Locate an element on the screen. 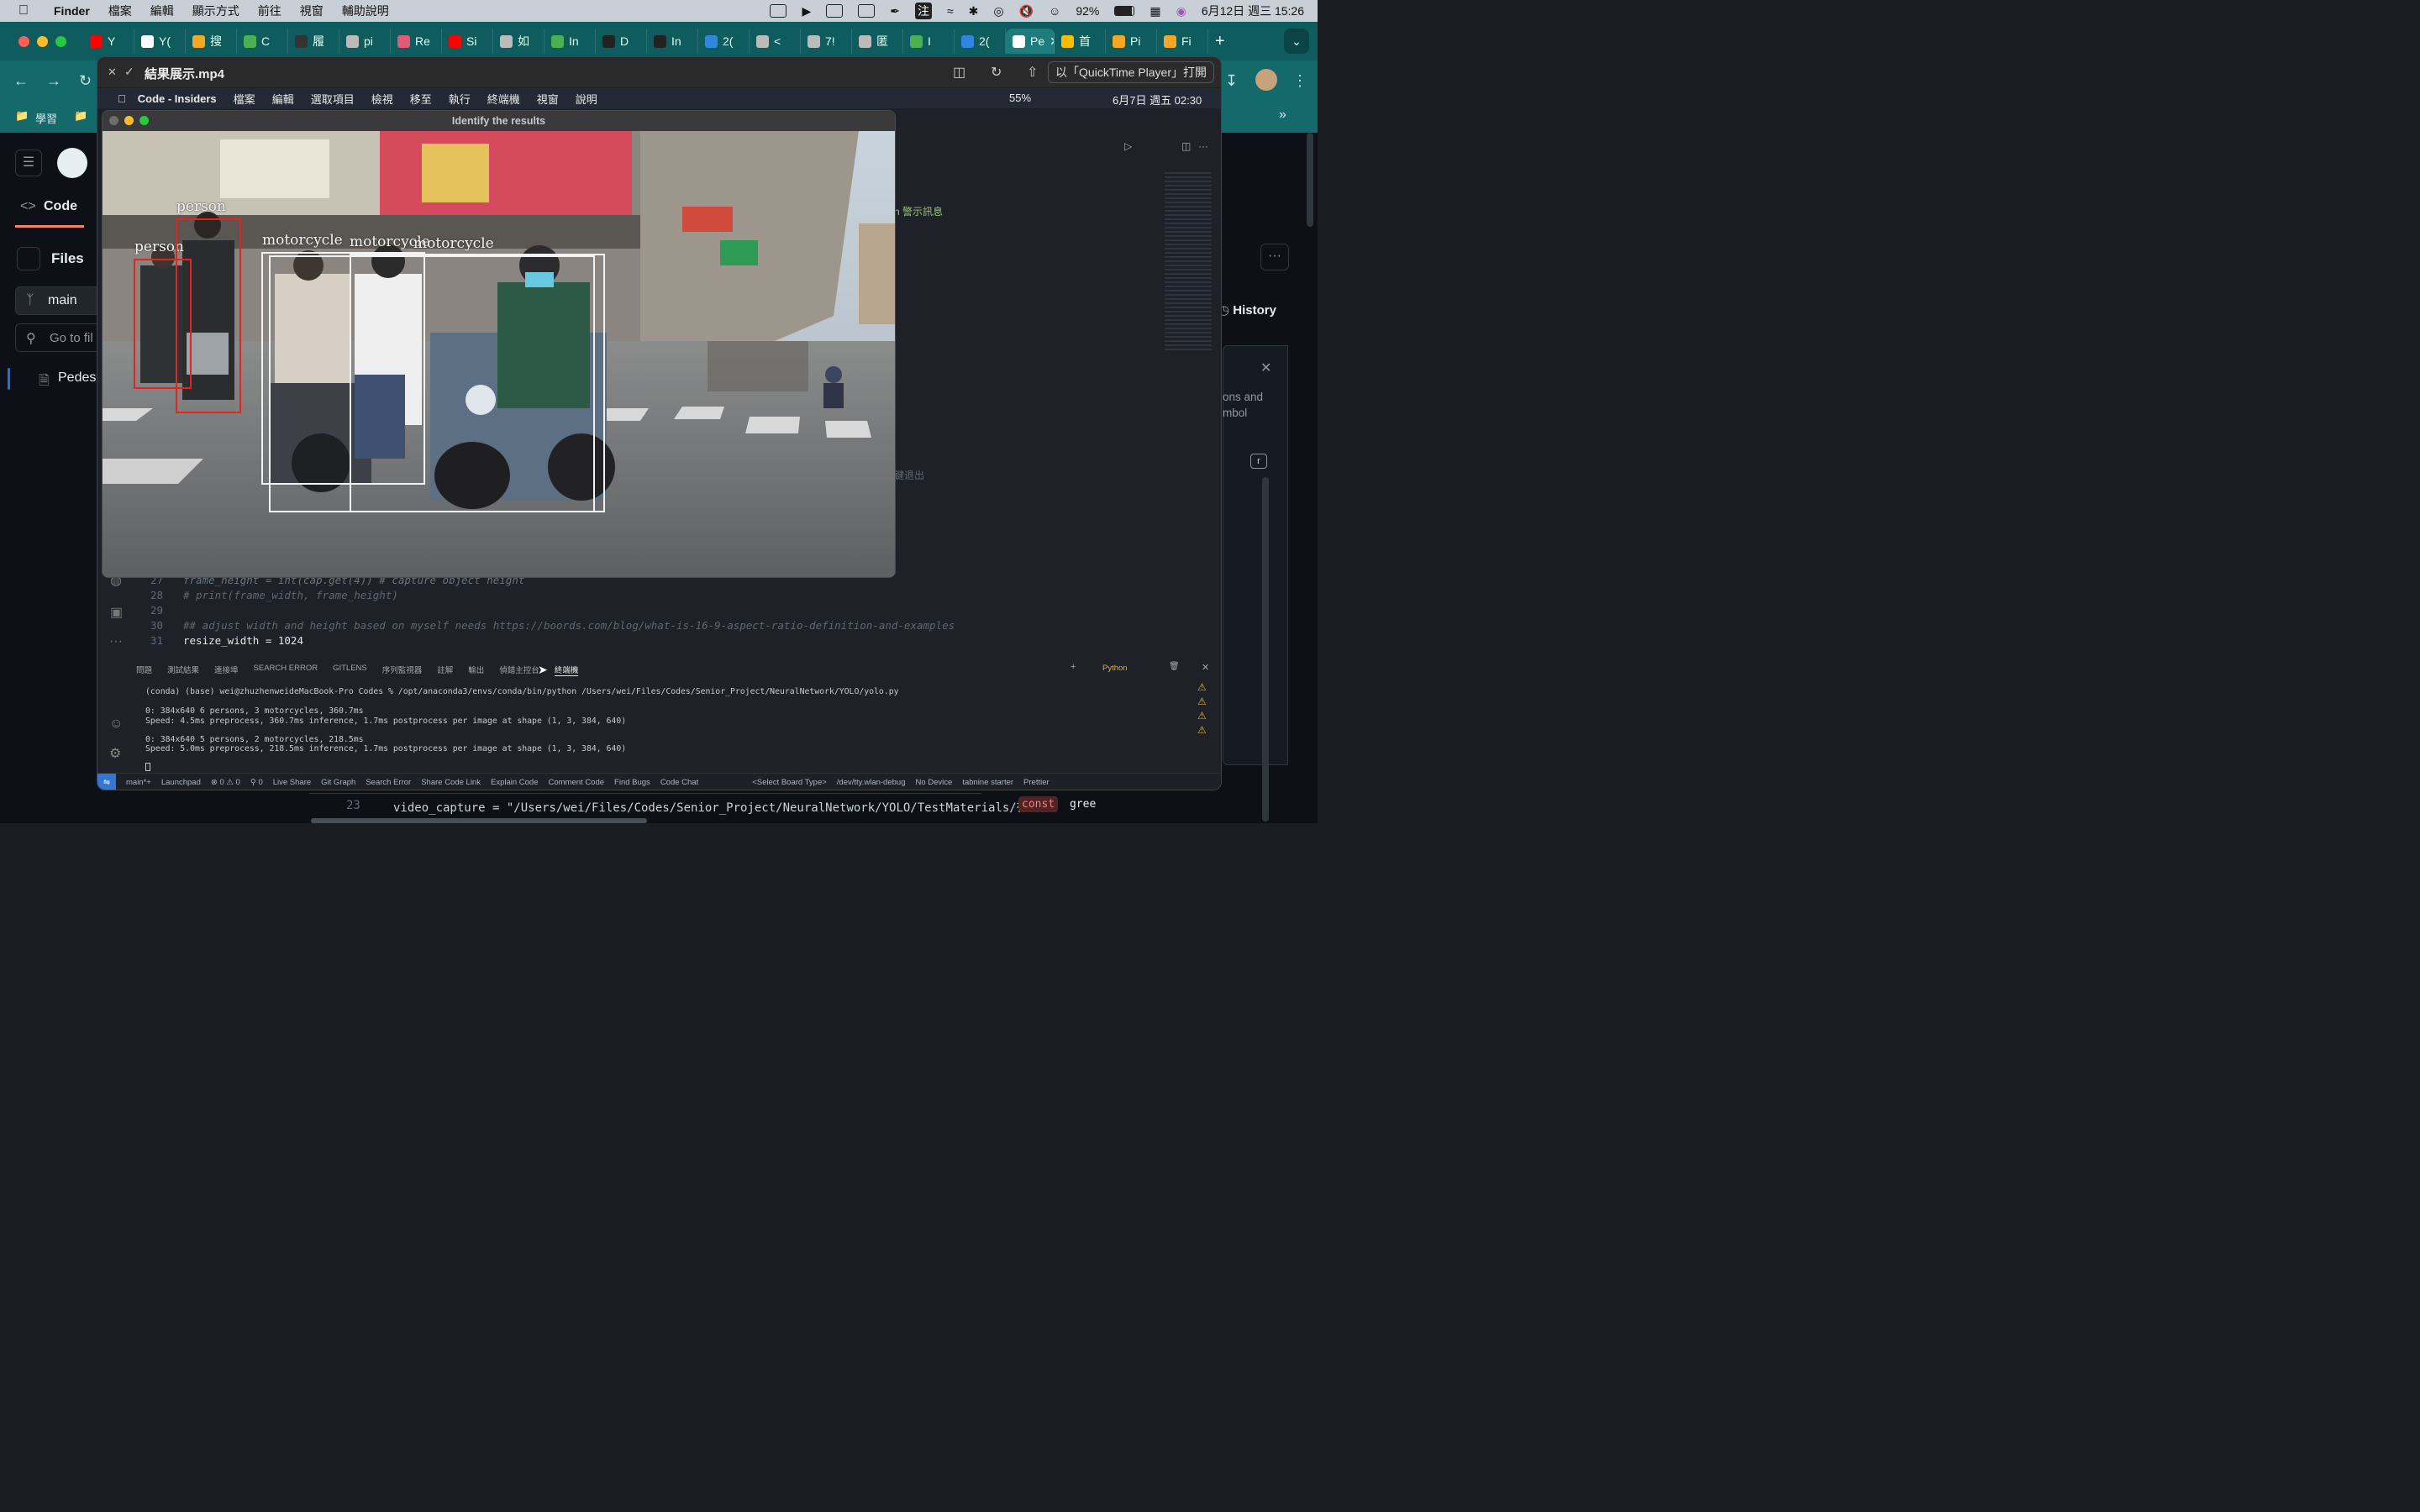  panel-tab-problems: 問題 is located at coordinates (144, 670).